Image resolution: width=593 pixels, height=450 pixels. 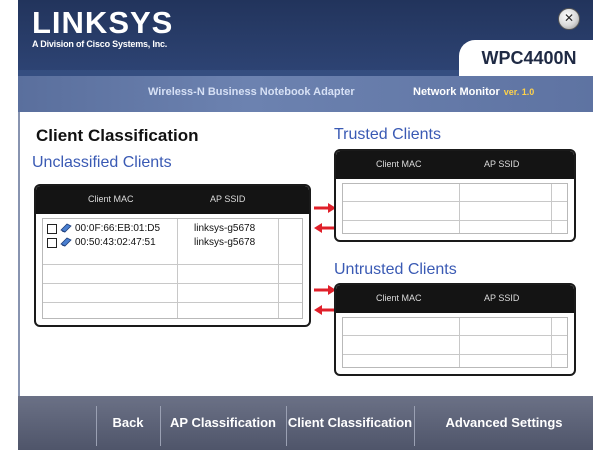 I want to click on unclassified-col-ssid: AP SSID, so click(x=228, y=199).